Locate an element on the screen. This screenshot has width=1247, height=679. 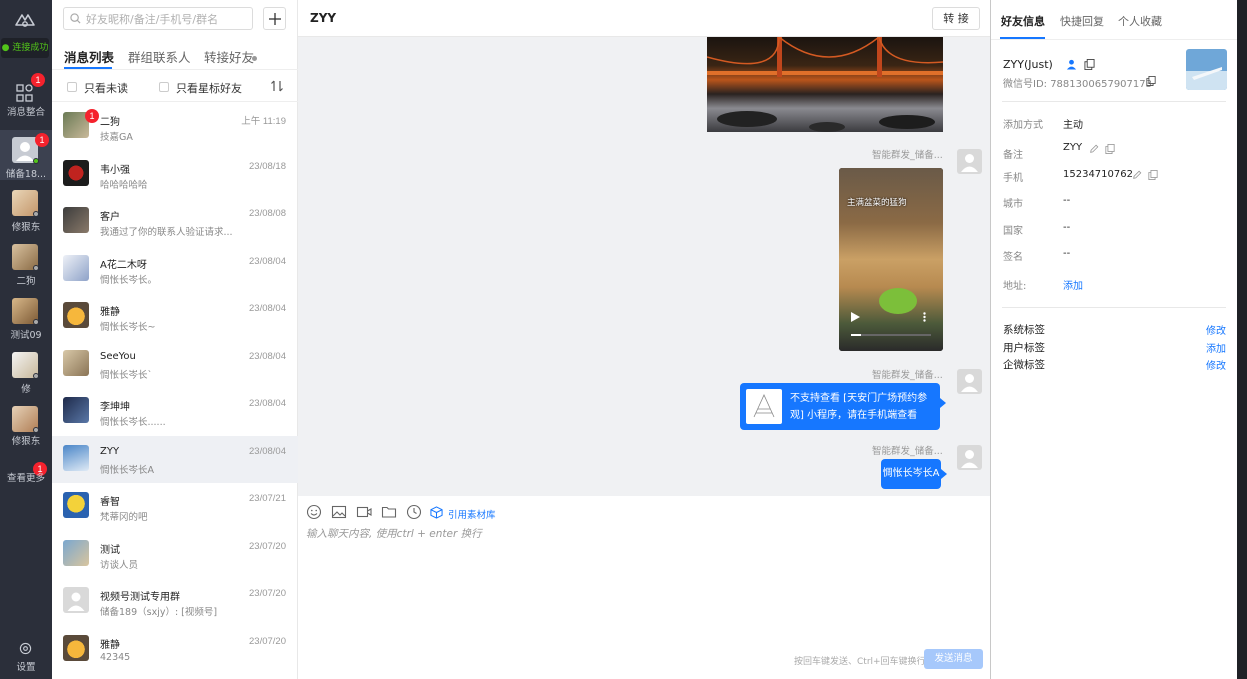
more-icon is located at coordinates (924, 317).